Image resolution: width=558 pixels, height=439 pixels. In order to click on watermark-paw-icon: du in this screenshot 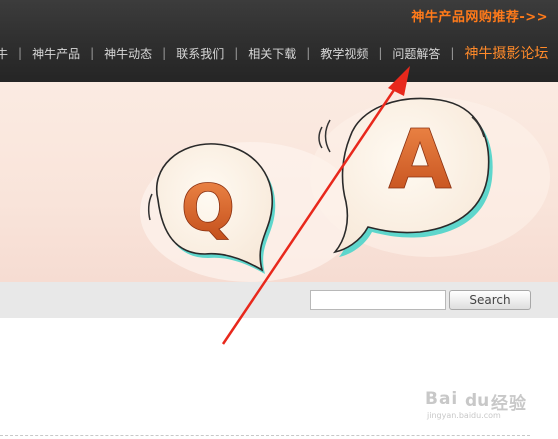, I will do `click(477, 401)`.